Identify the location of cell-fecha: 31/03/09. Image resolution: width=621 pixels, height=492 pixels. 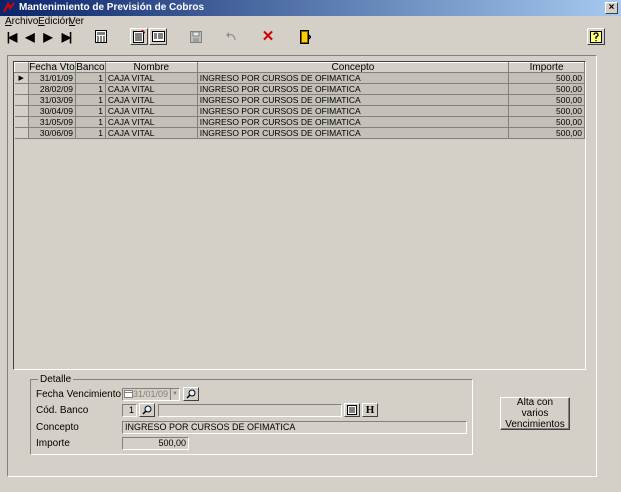
(52, 100).